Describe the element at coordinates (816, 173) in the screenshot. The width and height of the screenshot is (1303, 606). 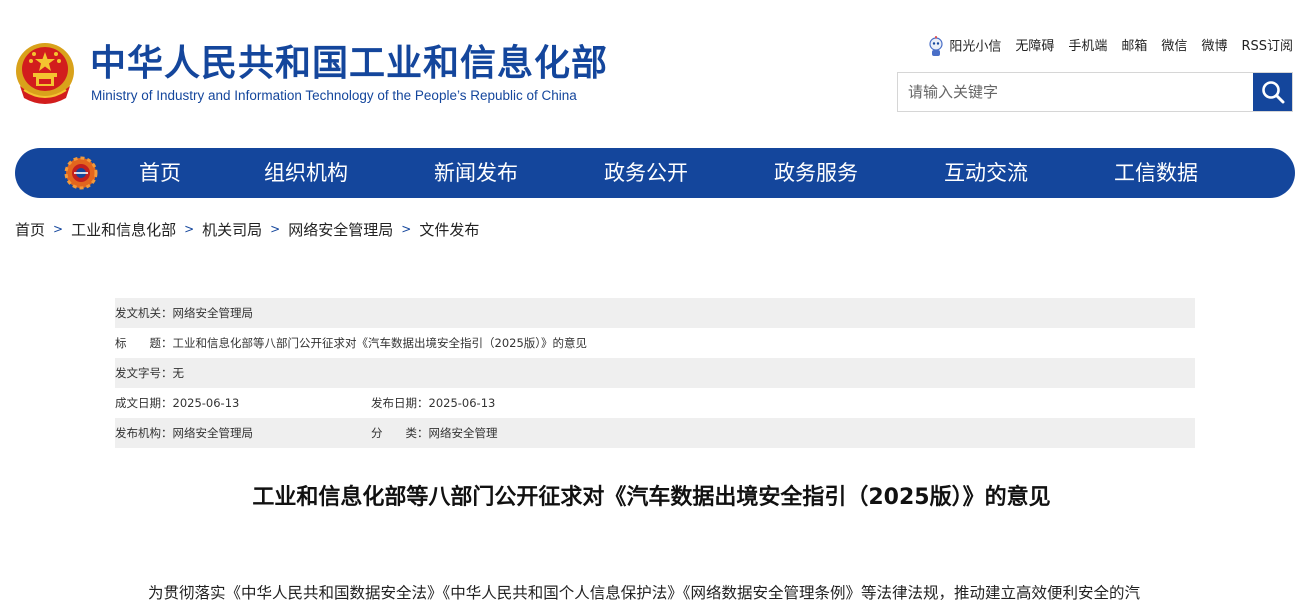
I see `nav-government-services: 政务服务` at that location.